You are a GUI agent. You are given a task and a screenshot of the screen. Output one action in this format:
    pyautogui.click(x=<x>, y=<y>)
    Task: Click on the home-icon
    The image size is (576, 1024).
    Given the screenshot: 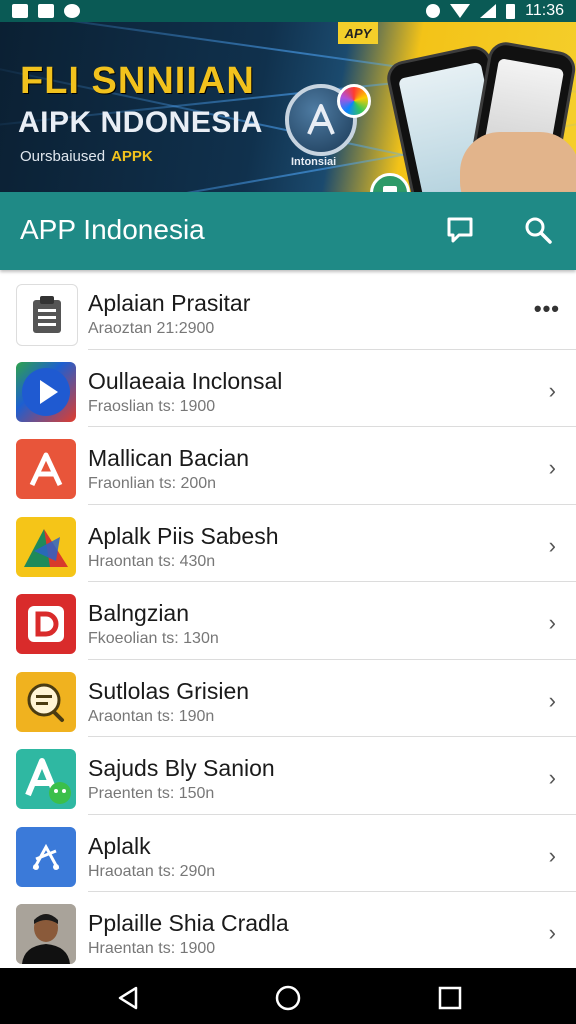 What is the action you would take?
    pyautogui.click(x=288, y=998)
    